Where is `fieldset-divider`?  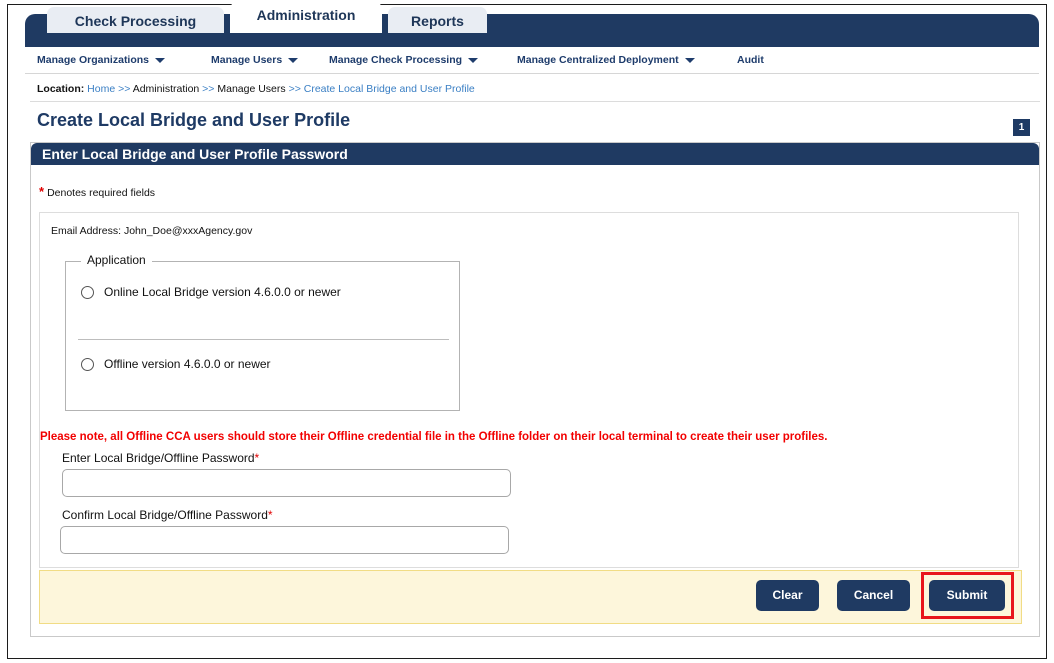
fieldset-divider is located at coordinates (263, 339).